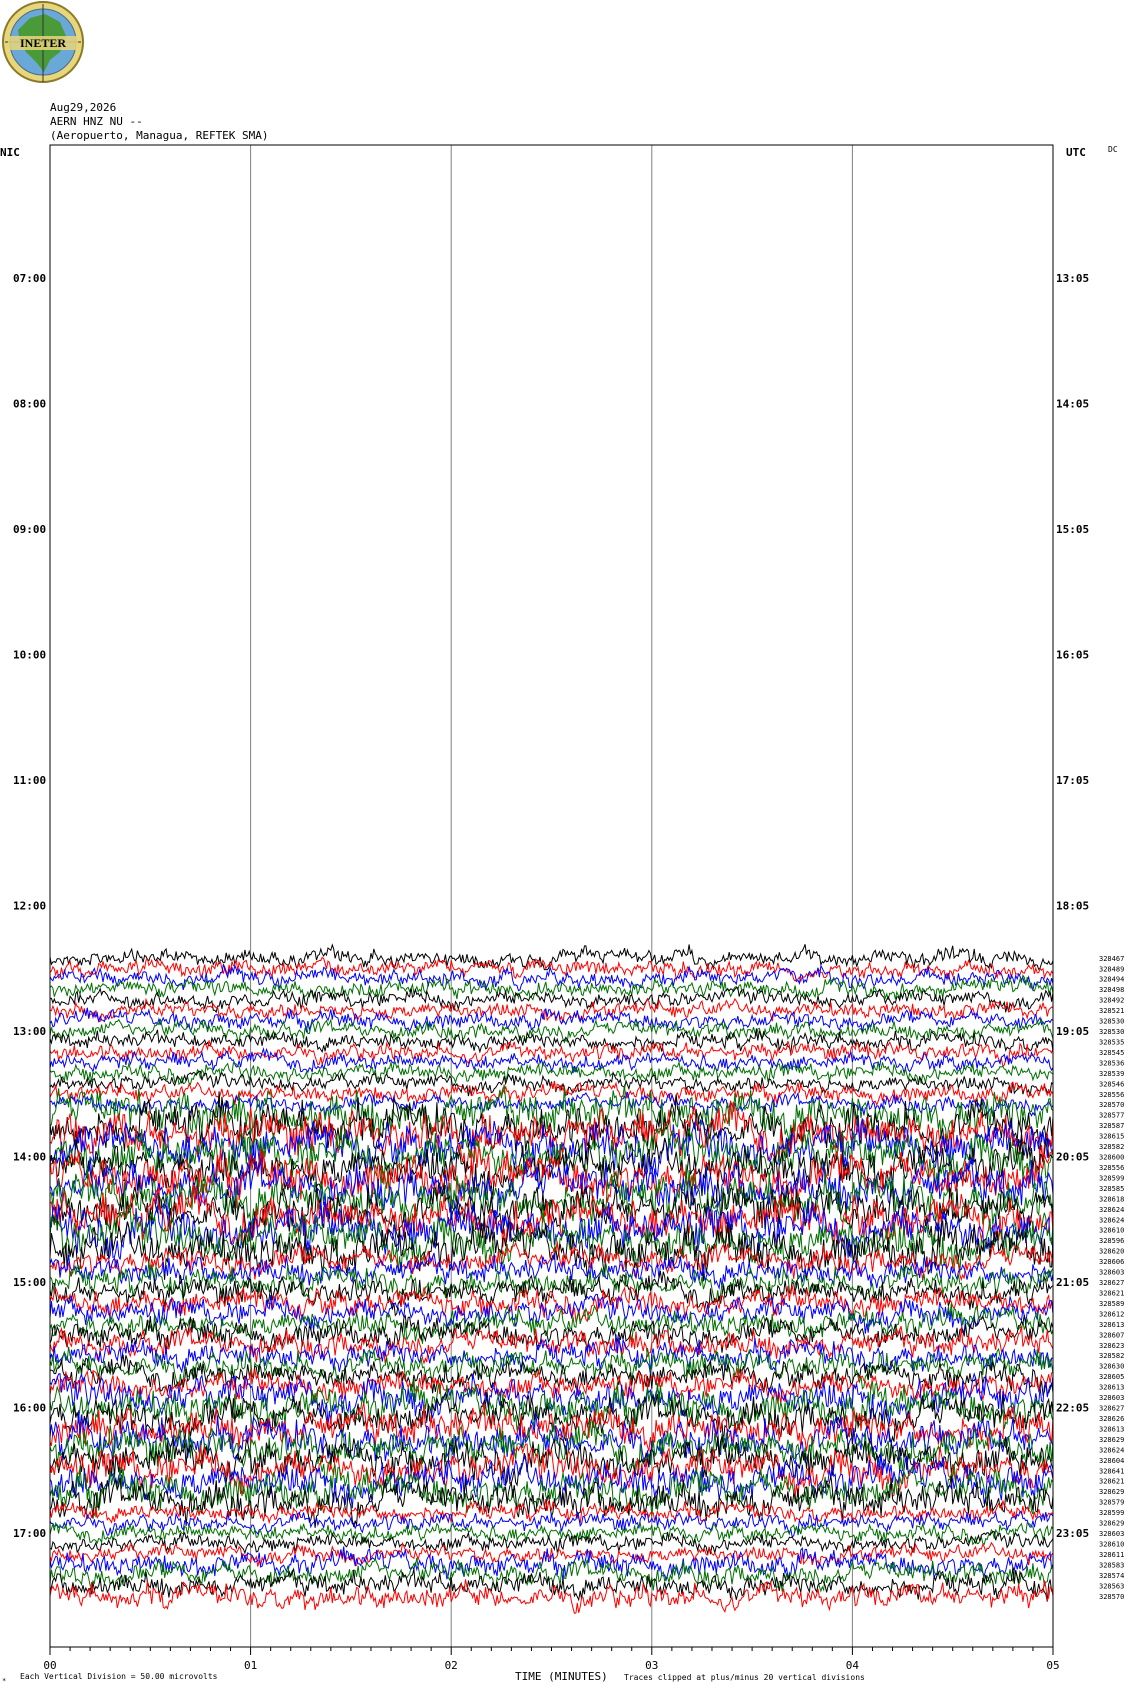  I want to click on trace-offset-label: 328610, so click(1111, 1231).